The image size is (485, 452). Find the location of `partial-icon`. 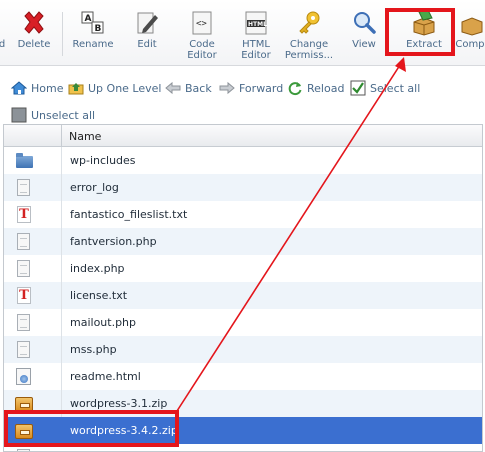

partial-icon is located at coordinates (7, 23).